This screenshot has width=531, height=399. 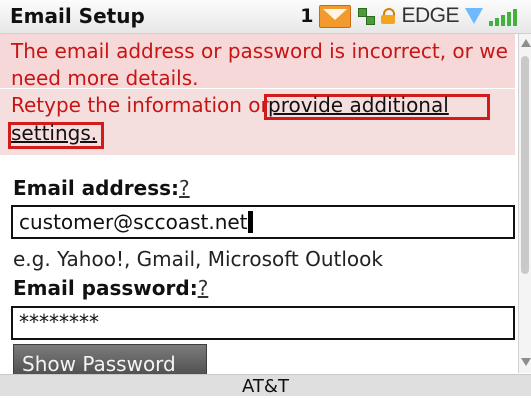 I want to click on signal-strength-icon, so click(x=503, y=16).